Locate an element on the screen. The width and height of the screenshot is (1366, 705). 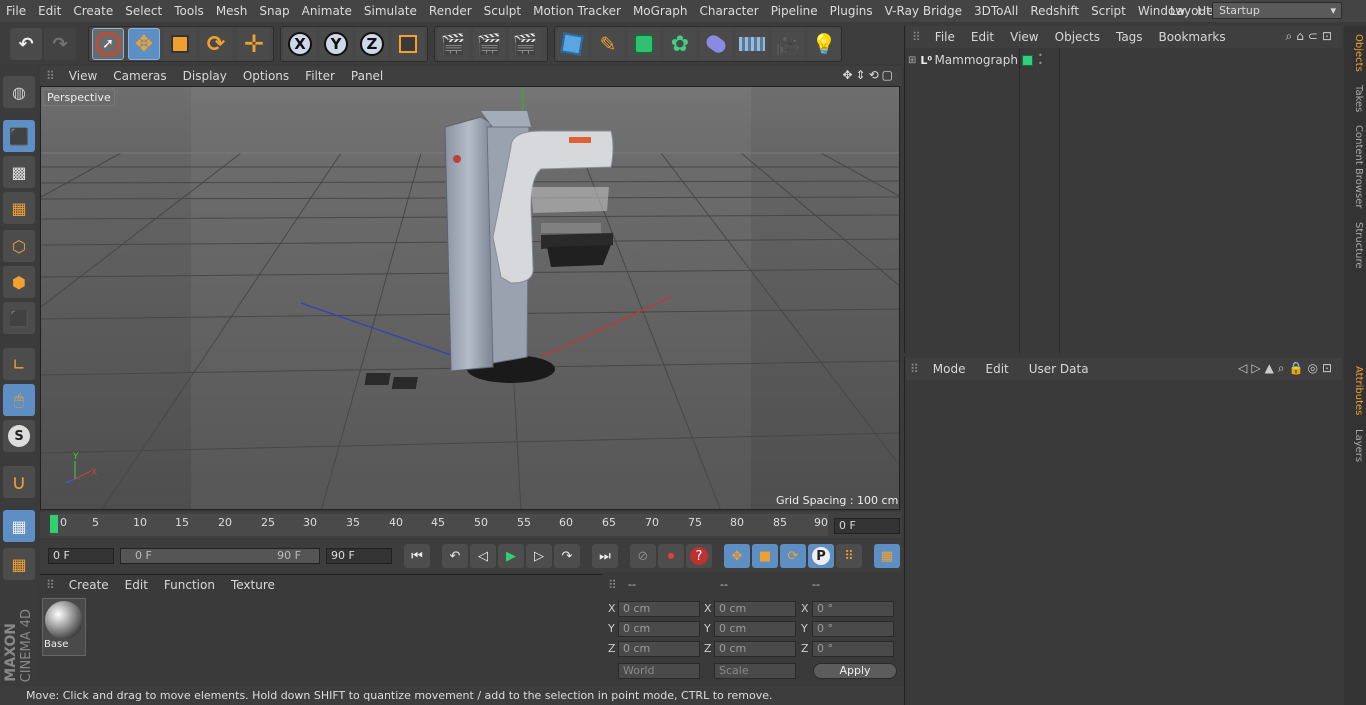
play-button: ▶ is located at coordinates (511, 556).